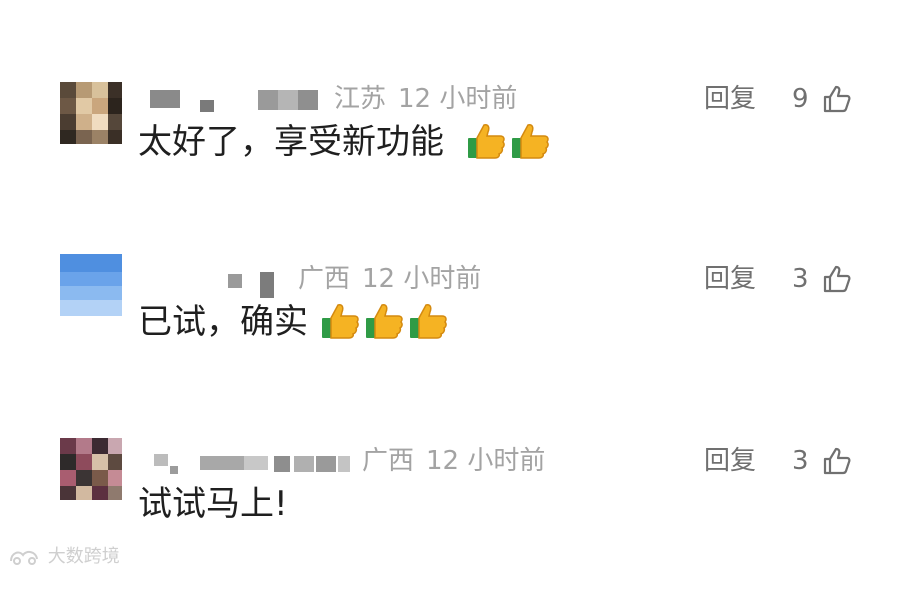  I want to click on comment-meta: 江苏 12 小时前, so click(425, 99).